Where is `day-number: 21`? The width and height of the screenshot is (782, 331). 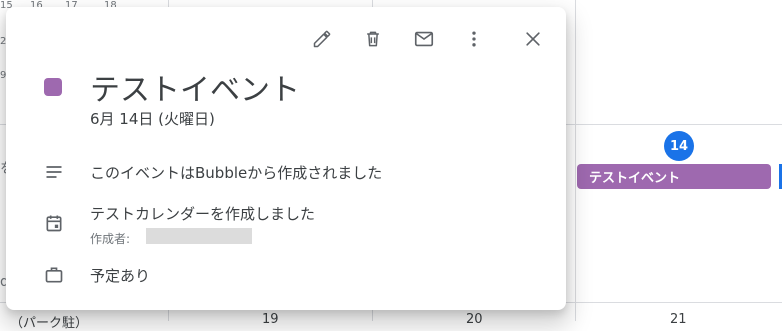
day-number: 21 is located at coordinates (678, 319).